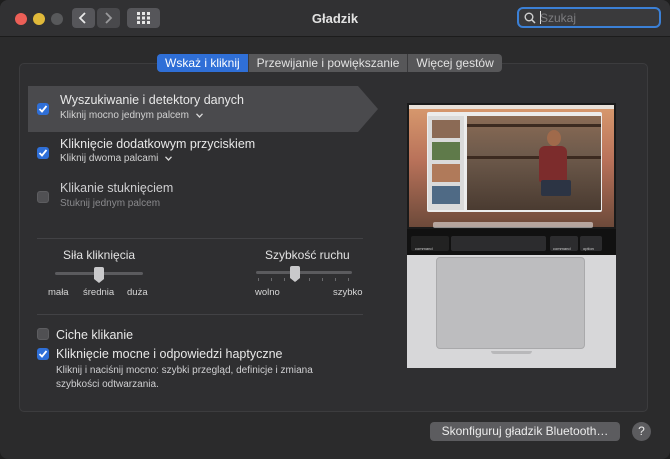 This screenshot has width=670, height=459. What do you see at coordinates (588, 248) in the screenshot?
I see `preview-key-label: option` at bounding box center [588, 248].